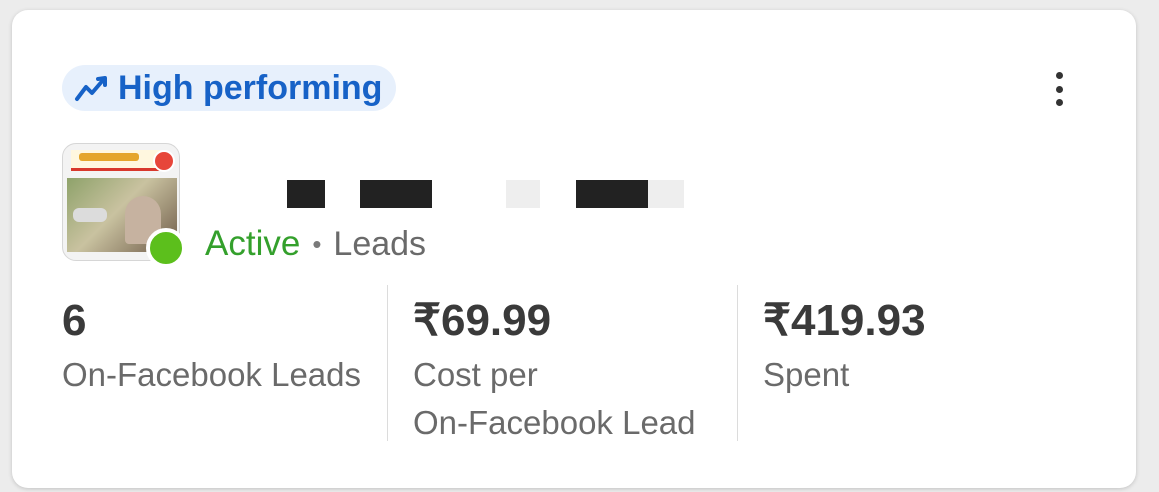 This screenshot has width=1159, height=492. What do you see at coordinates (250, 87) in the screenshot?
I see `badge-label: High performing` at bounding box center [250, 87].